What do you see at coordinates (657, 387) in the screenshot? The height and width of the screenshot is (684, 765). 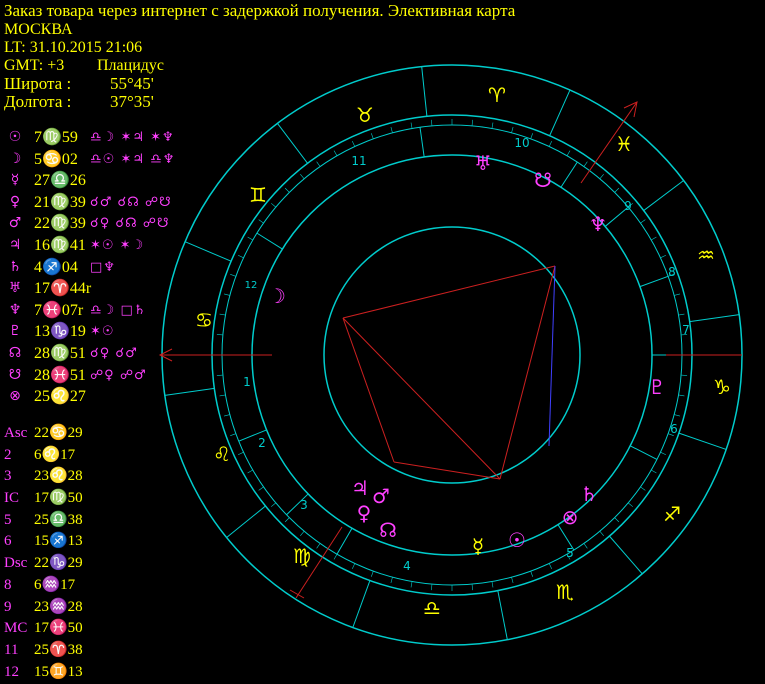 I see `pluto-icon: ♇` at bounding box center [657, 387].